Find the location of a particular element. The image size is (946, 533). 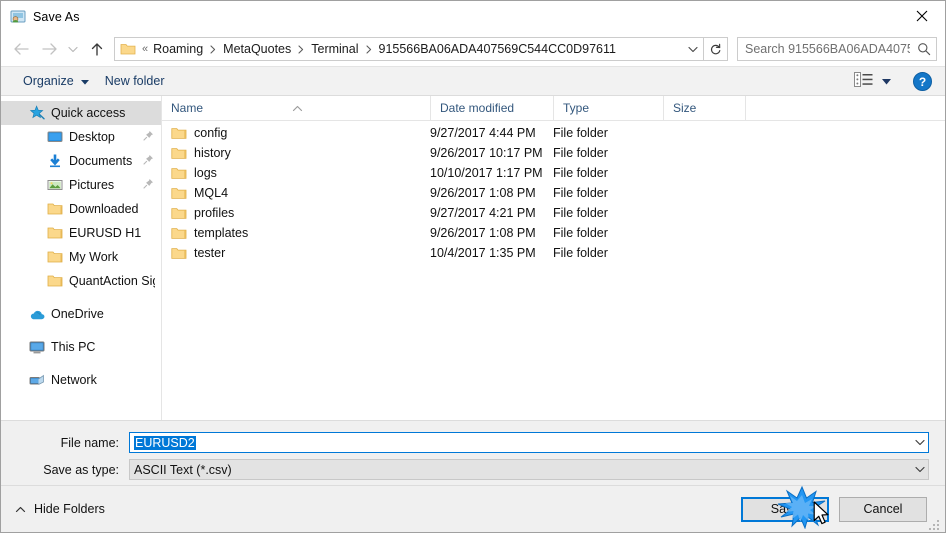

file-date-cell: 9/27/2017 4:21 PM is located at coordinates (483, 213).